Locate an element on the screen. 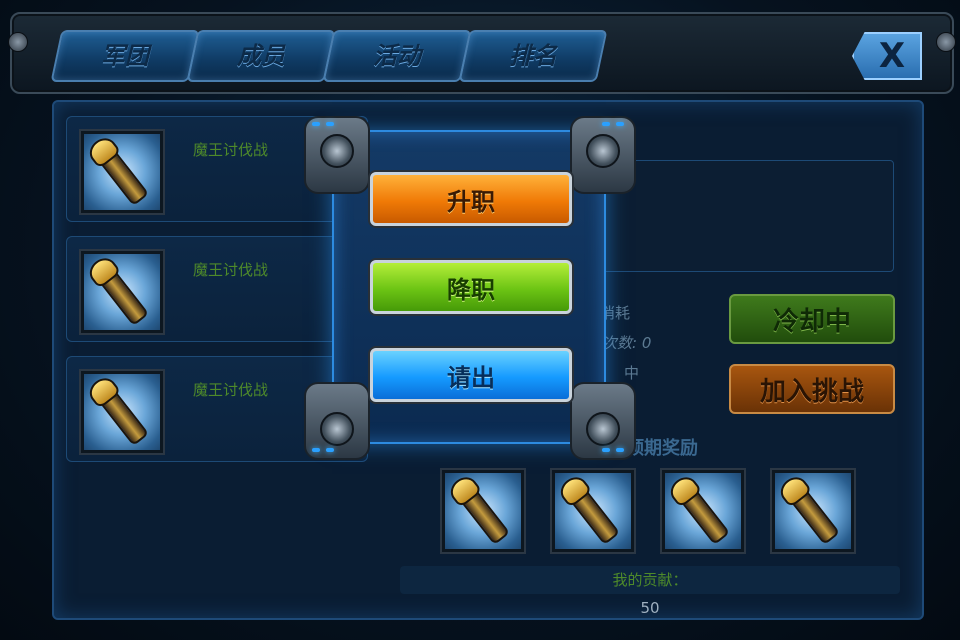  tab-ranking: 排名 is located at coordinates (533, 56).